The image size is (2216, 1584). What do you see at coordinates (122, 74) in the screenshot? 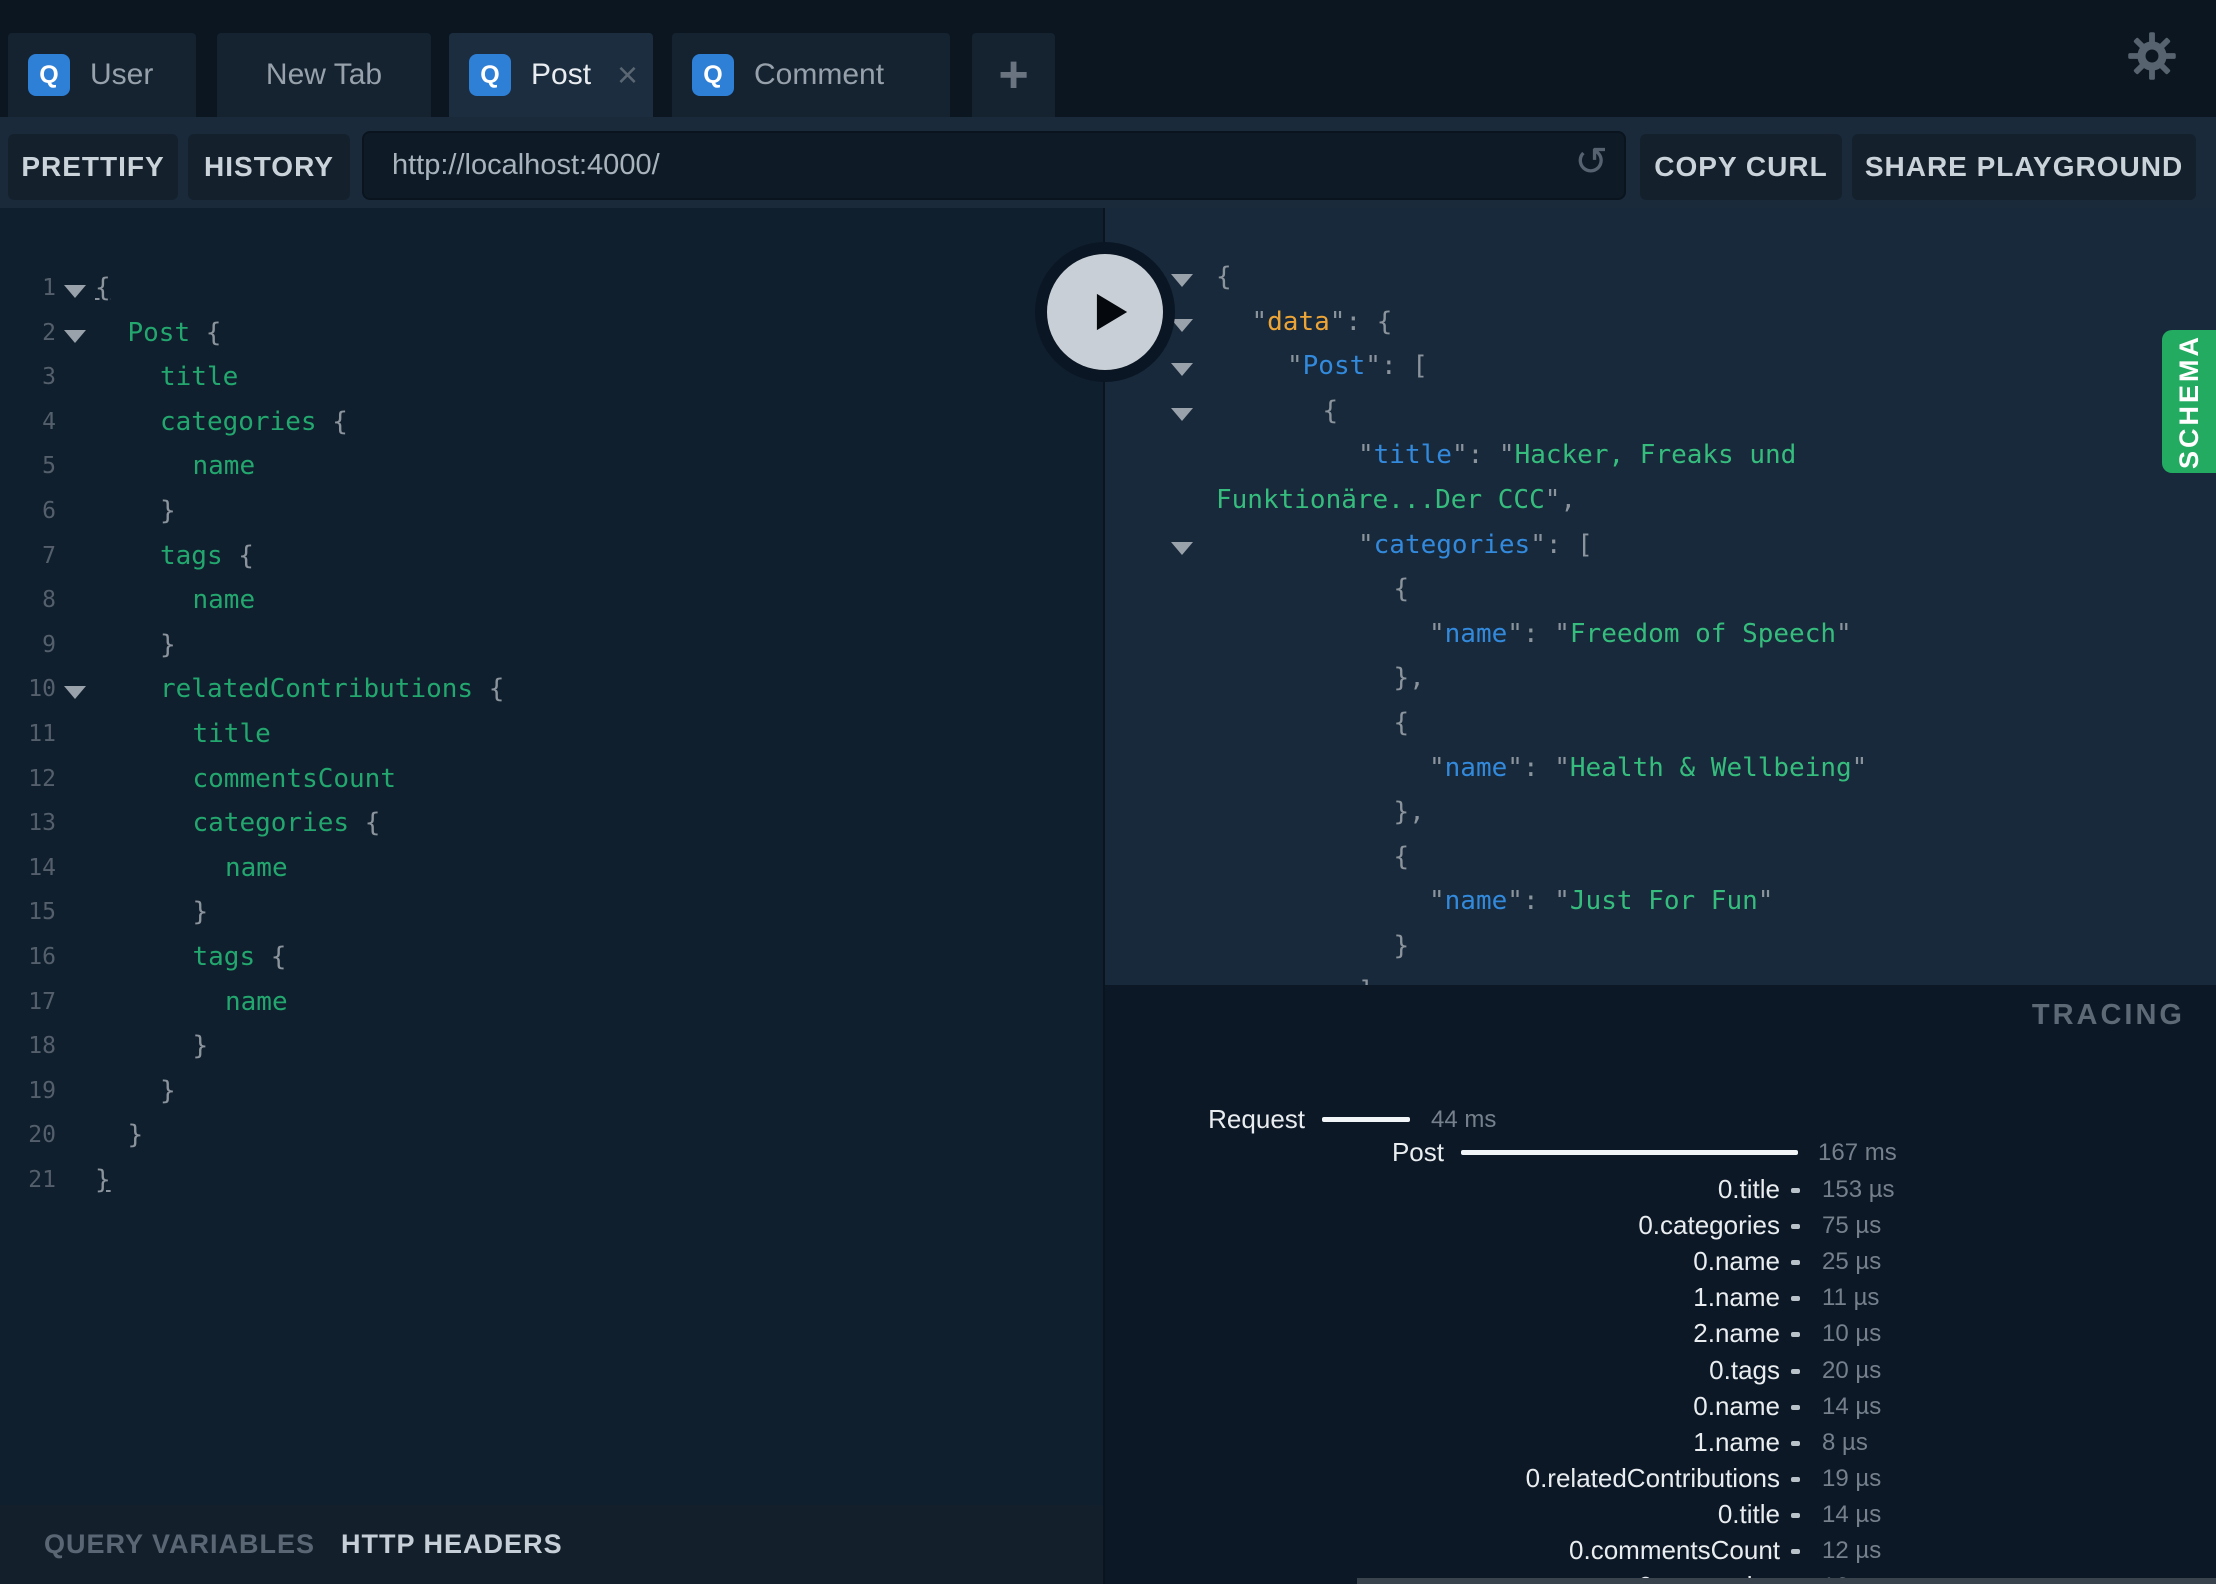
I see `tab-label: User` at bounding box center [122, 74].